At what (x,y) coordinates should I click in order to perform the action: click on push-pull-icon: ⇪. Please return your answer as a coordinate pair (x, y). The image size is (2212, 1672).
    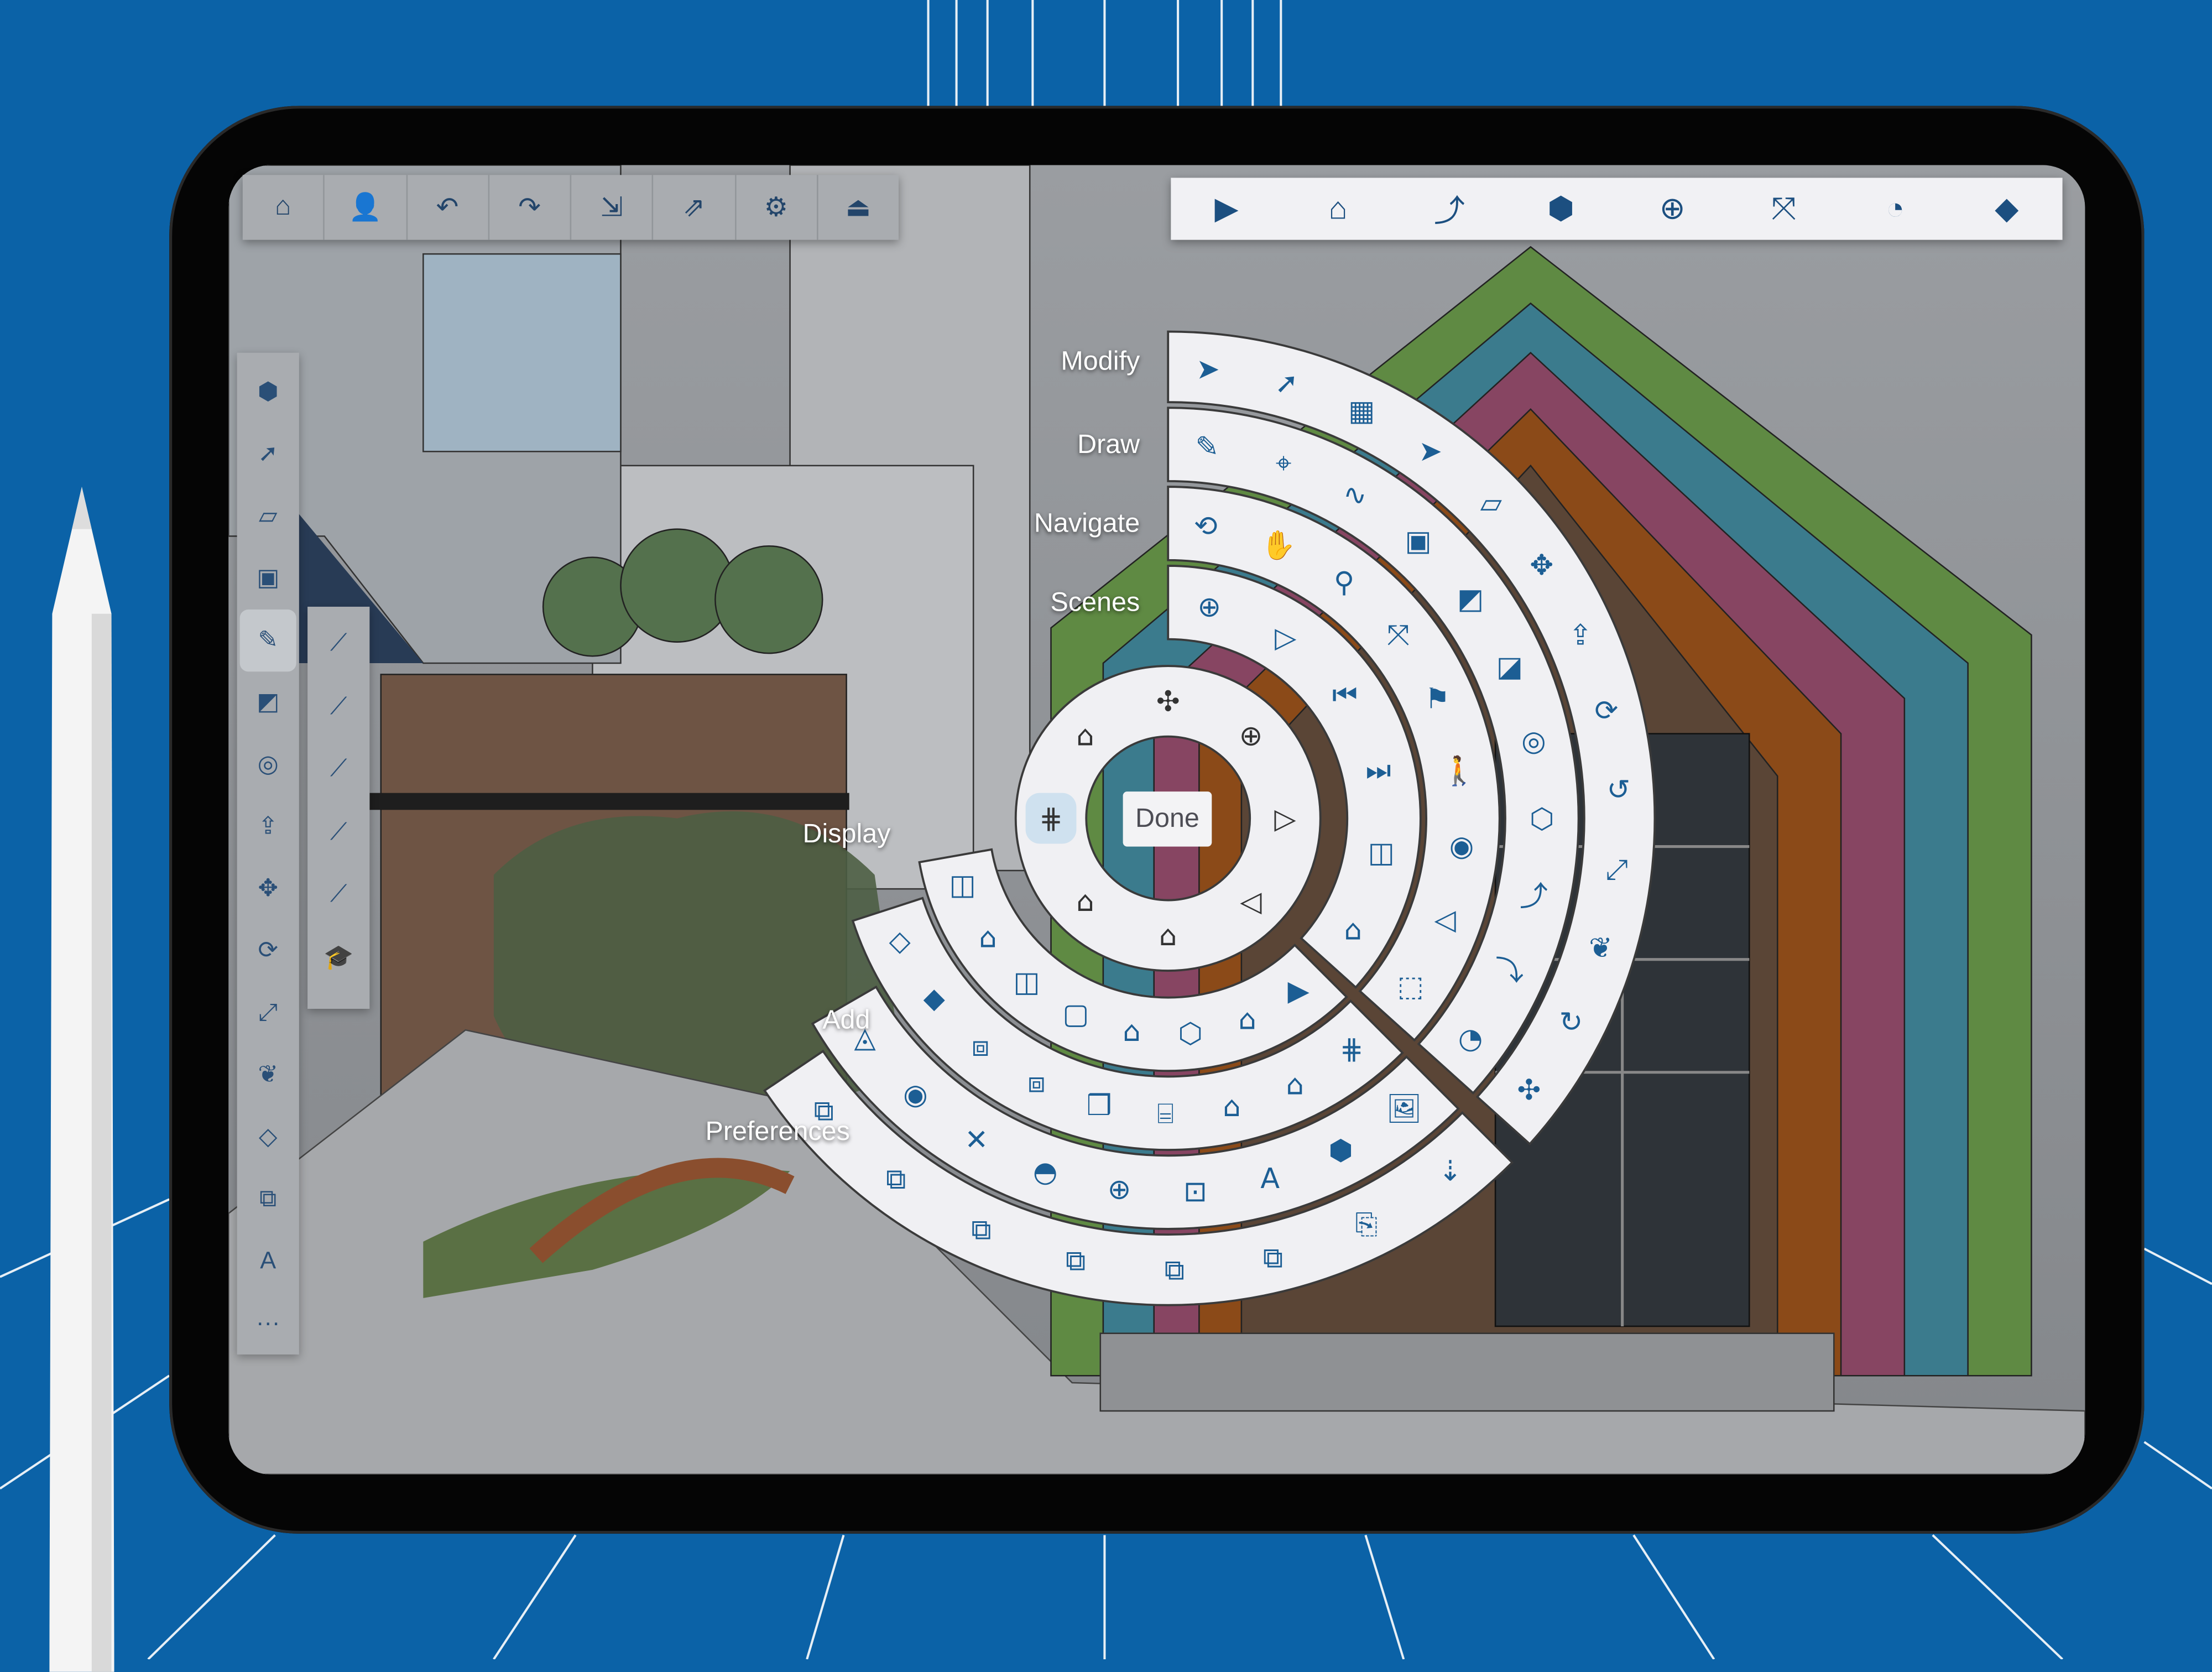
    Looking at the image, I should click on (1581, 635).